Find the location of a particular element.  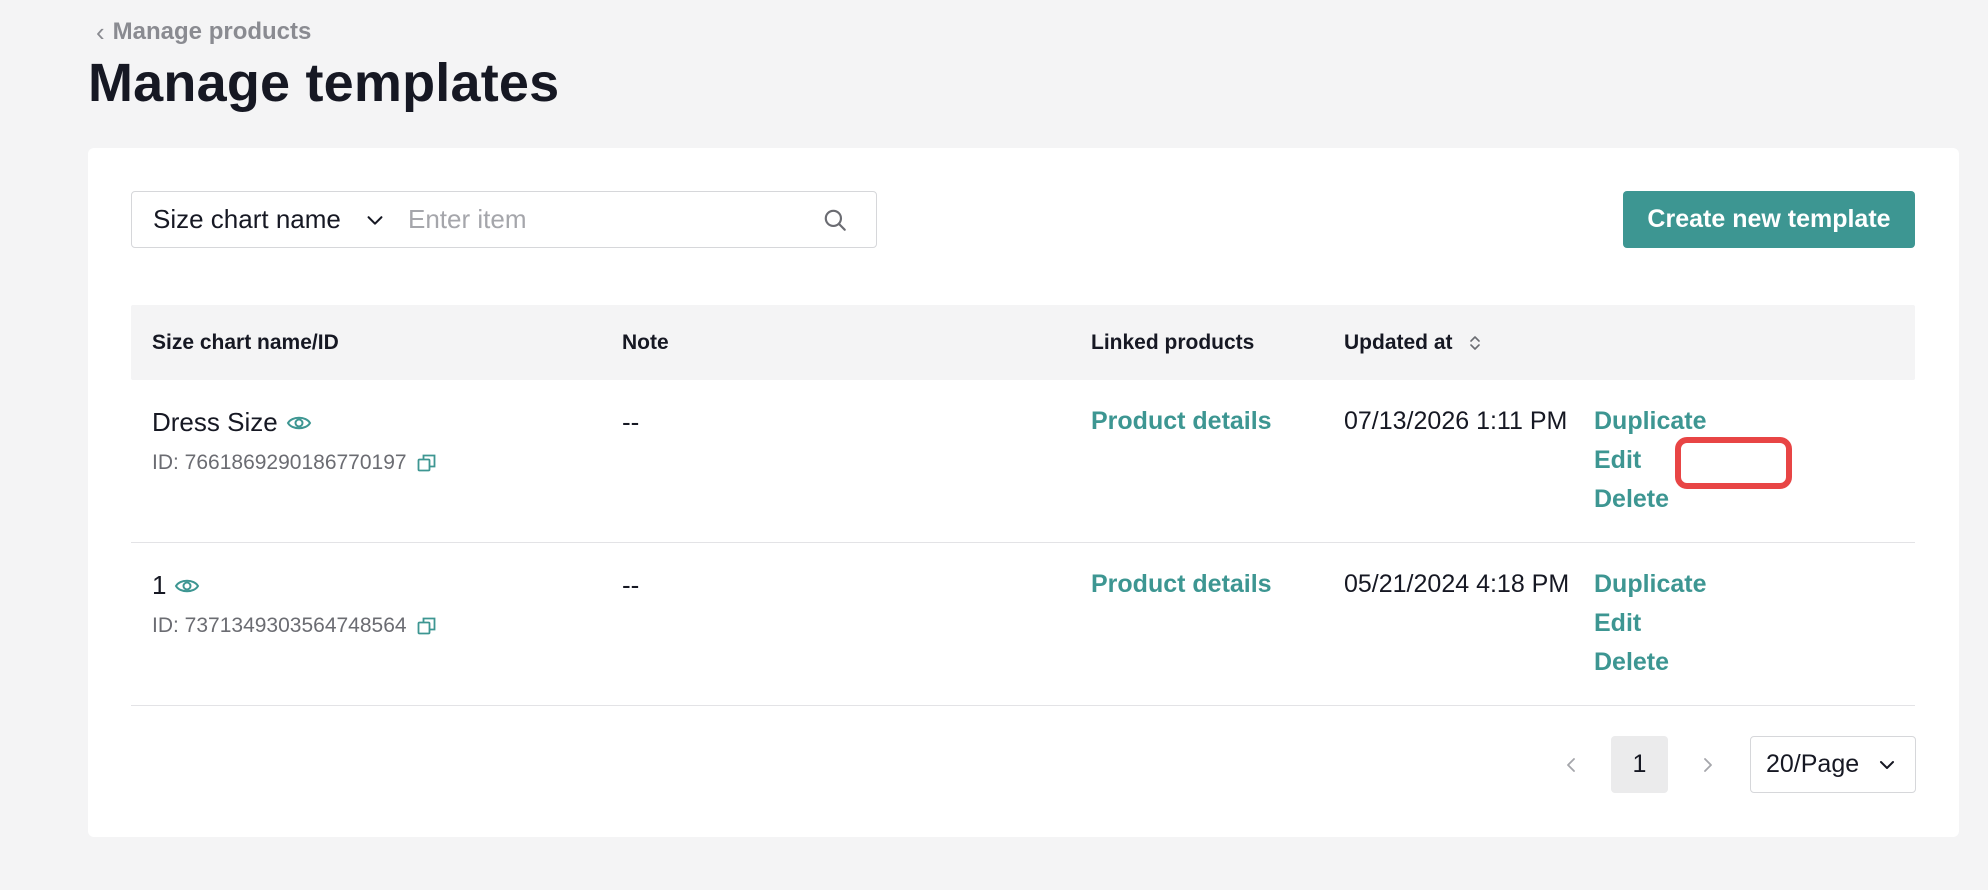

search-type-select: Size chart name is located at coordinates (268, 219).